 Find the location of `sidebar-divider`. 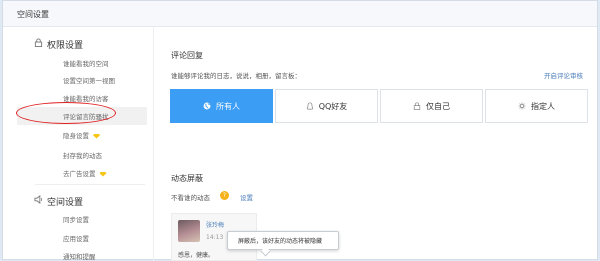

sidebar-divider is located at coordinates (90, 184).